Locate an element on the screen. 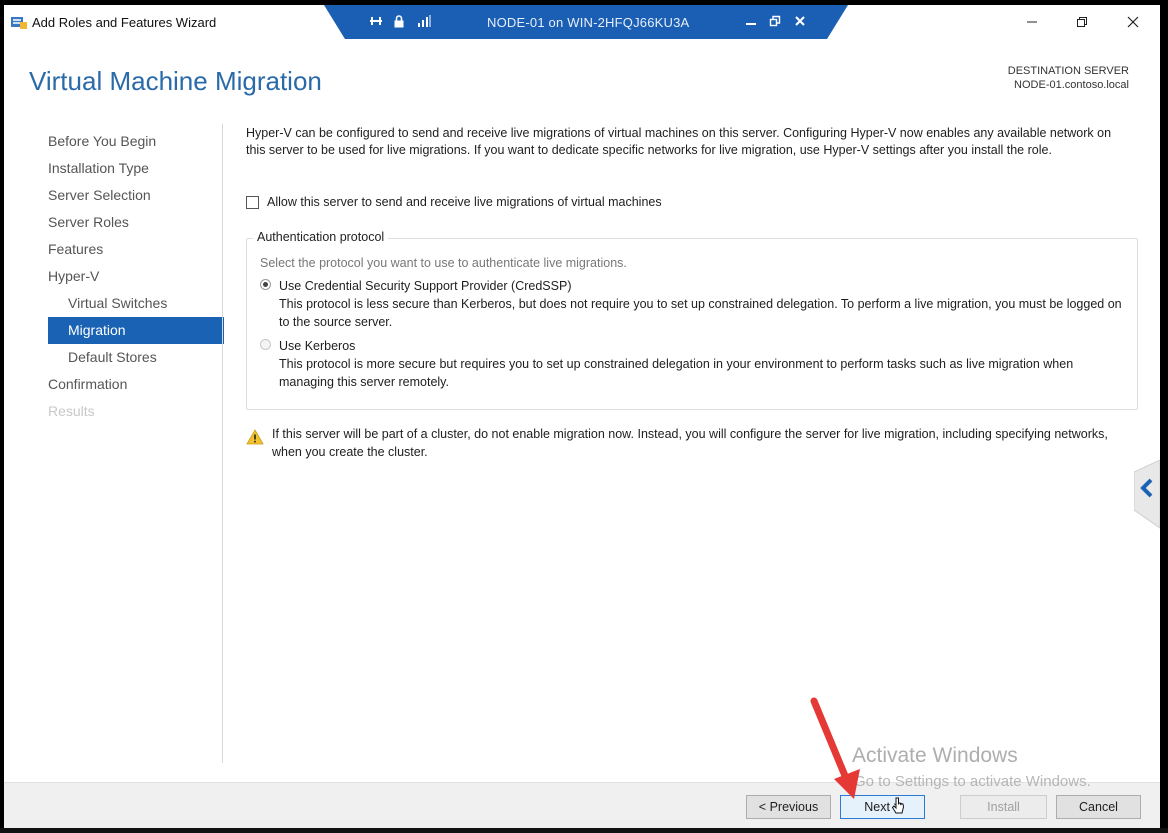 This screenshot has width=1168, height=833. activation-watermark-title: Activate Windows is located at coordinates (935, 755).